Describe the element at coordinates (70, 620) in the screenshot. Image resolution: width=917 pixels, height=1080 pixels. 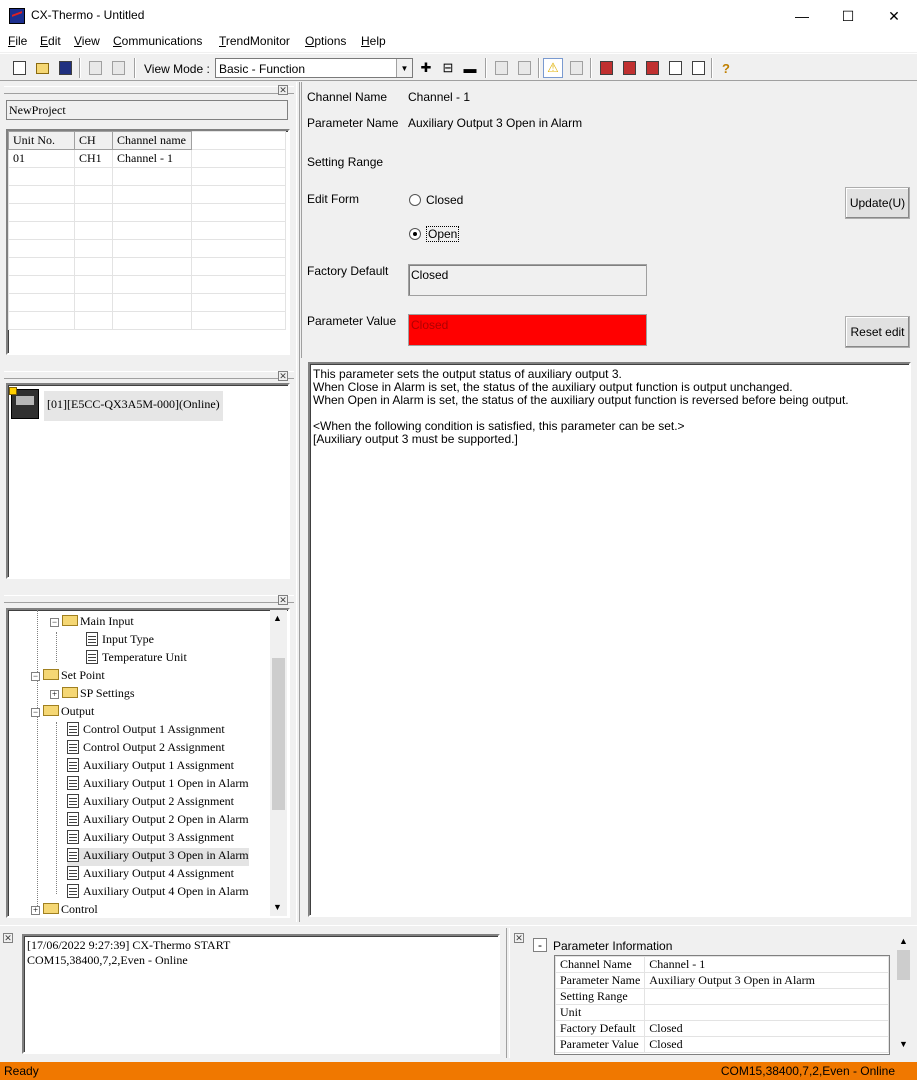
I see `folder-open-icon` at that location.